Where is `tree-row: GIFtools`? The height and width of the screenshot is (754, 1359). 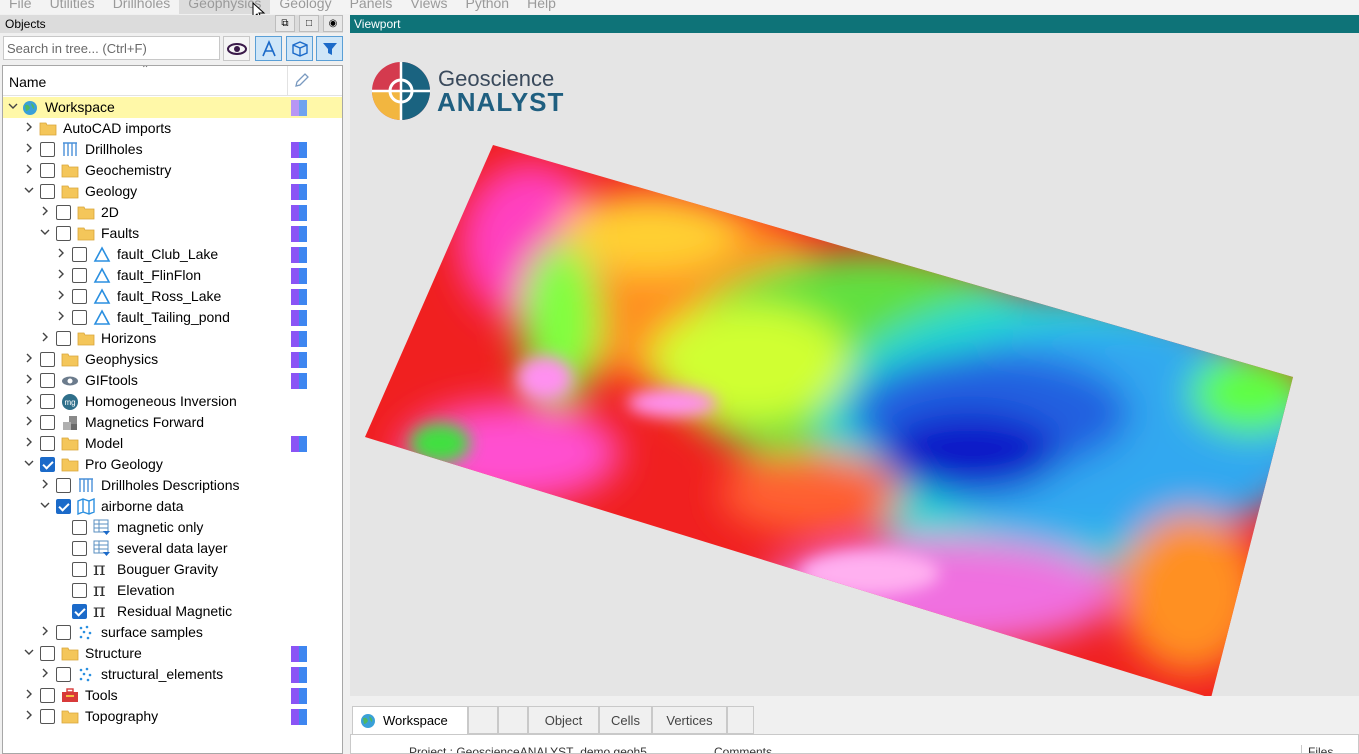
tree-row: GIFtools is located at coordinates (172, 380).